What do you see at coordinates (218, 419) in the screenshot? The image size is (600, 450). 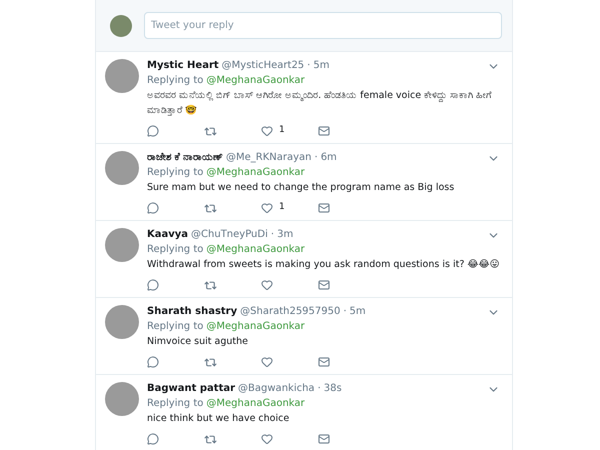 I see `tweet-text: nice think but we have choice` at bounding box center [218, 419].